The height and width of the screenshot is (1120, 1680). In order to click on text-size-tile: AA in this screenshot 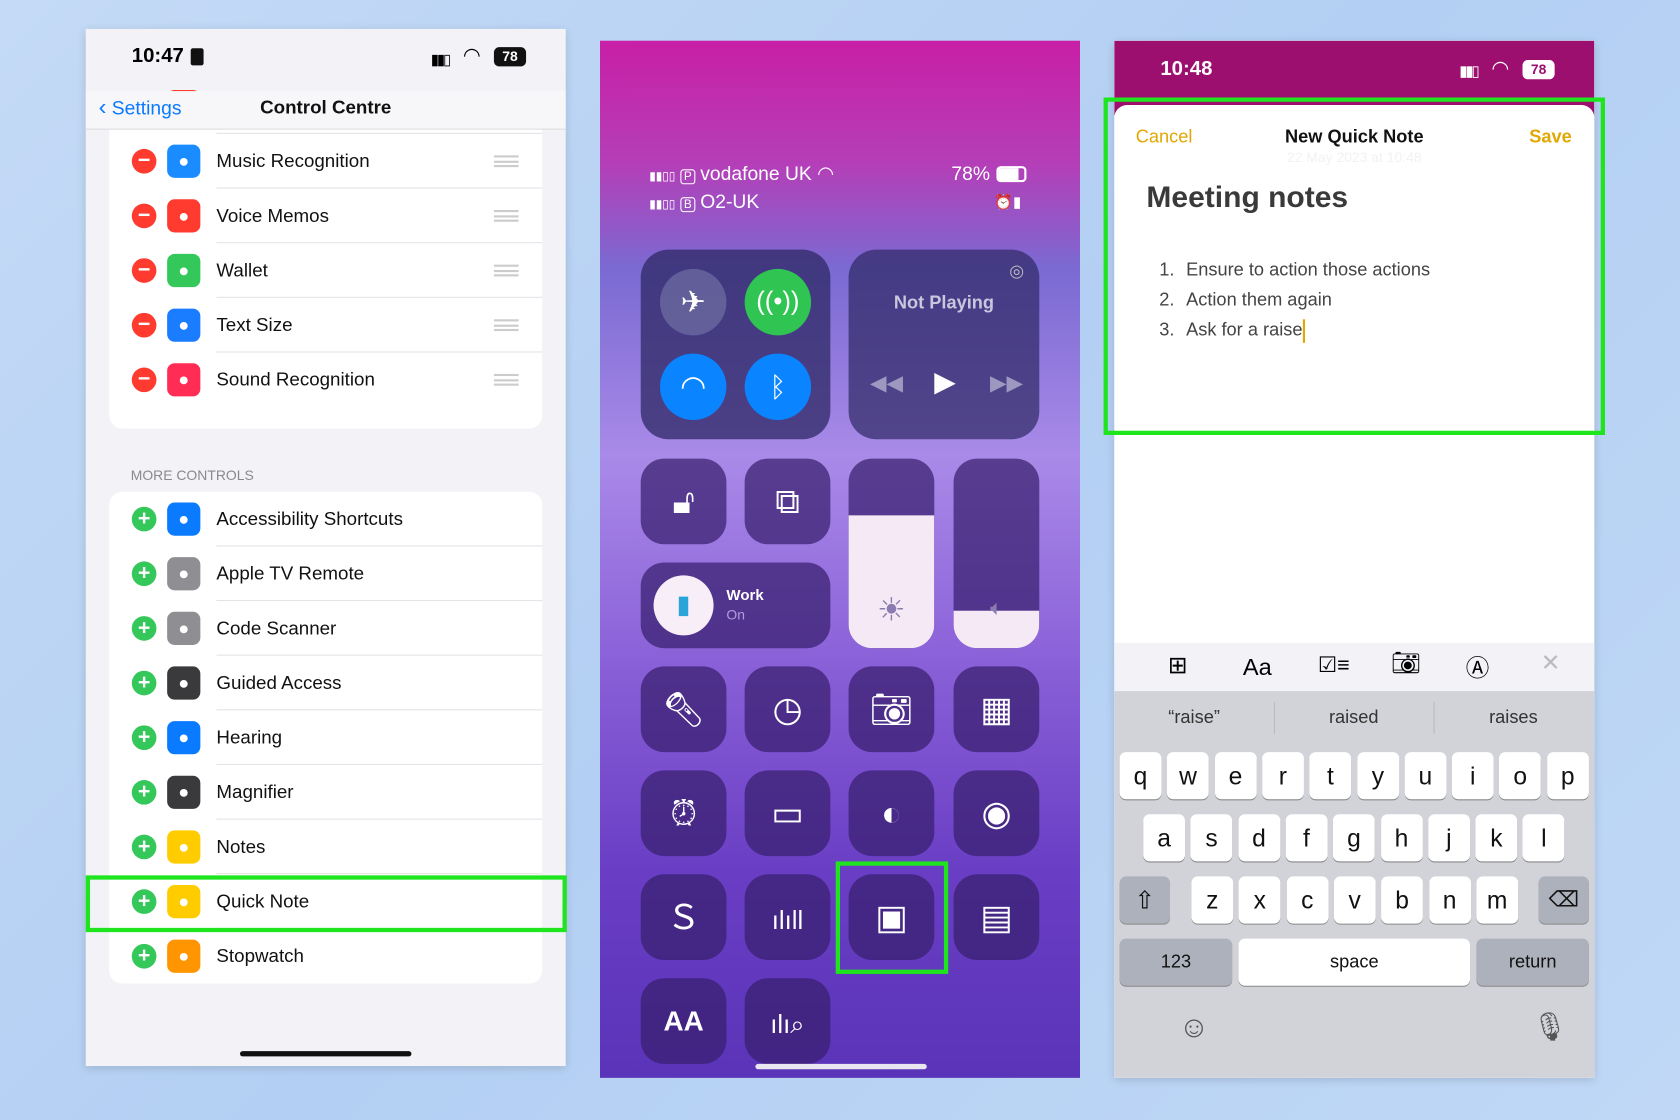, I will do `click(683, 1021)`.